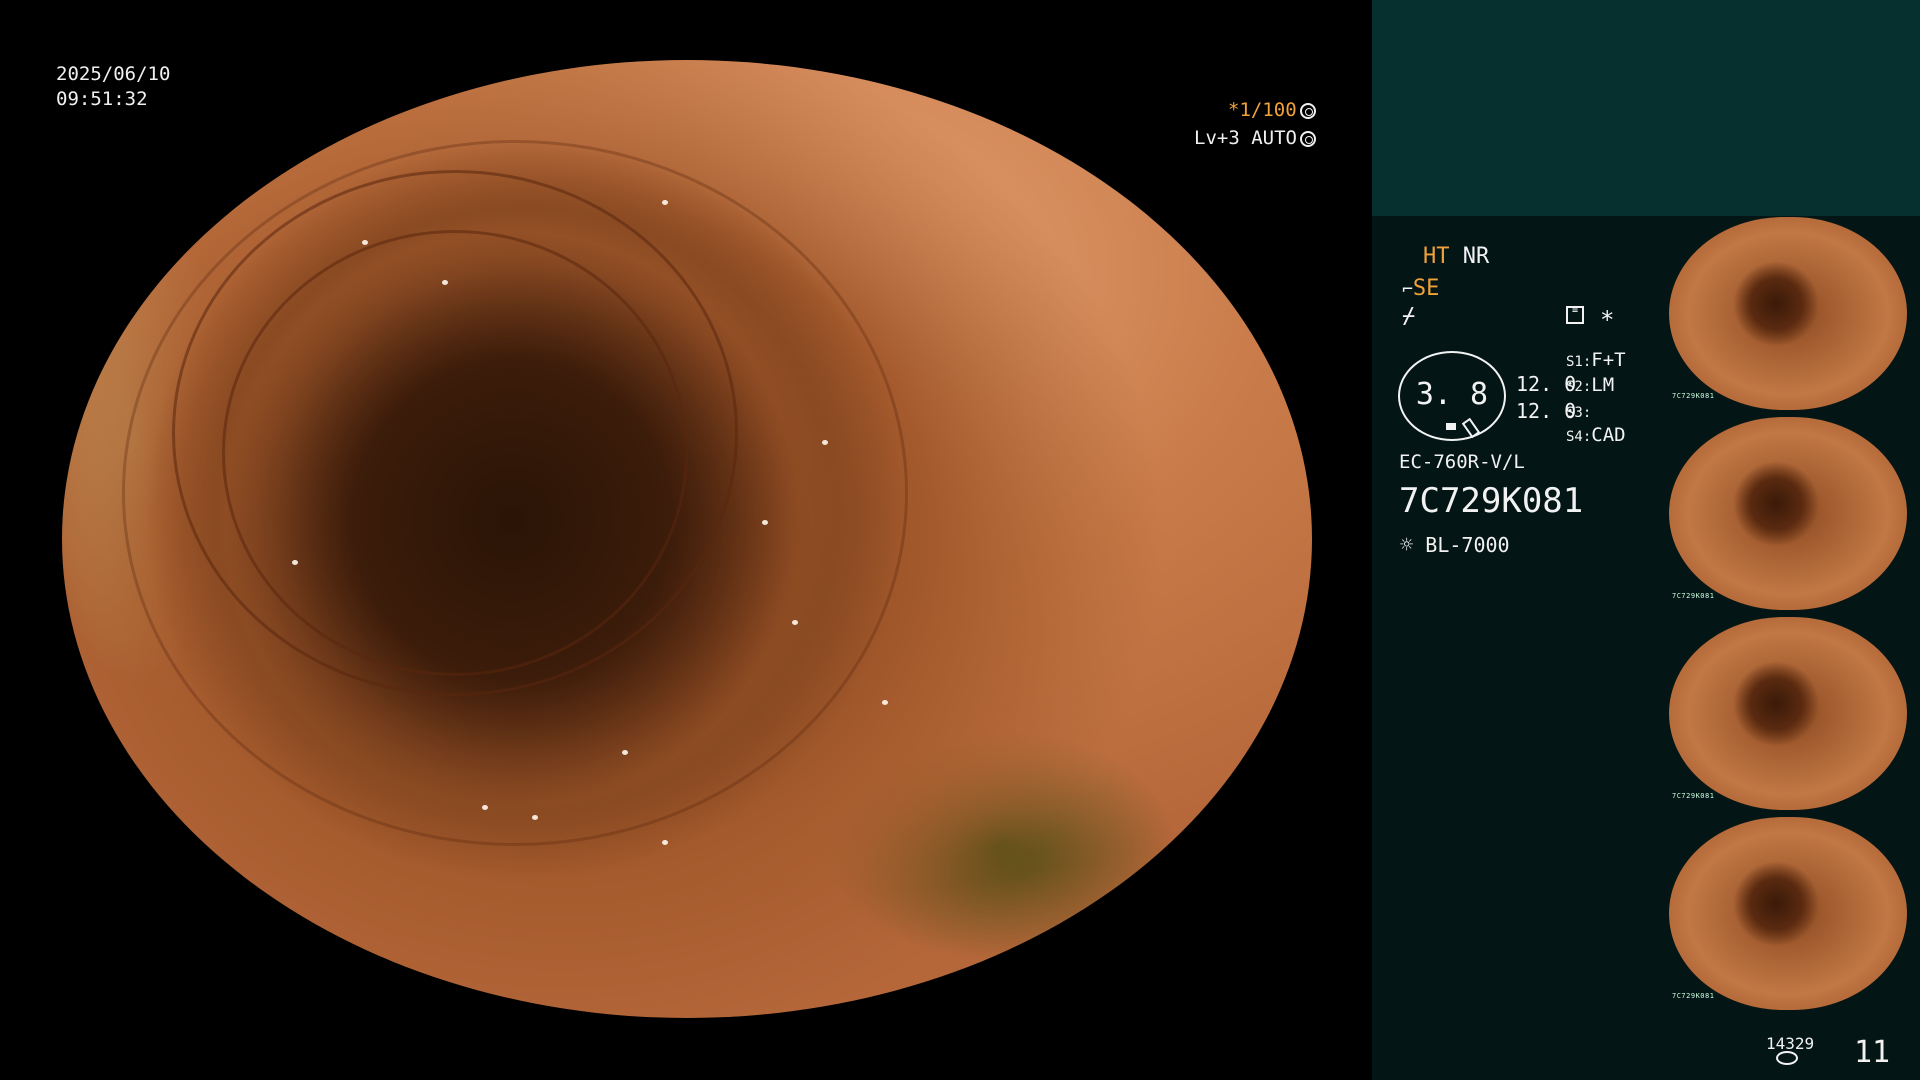 The height and width of the screenshot is (1080, 1920). I want to click on switch-key: S1:, so click(1579, 362).